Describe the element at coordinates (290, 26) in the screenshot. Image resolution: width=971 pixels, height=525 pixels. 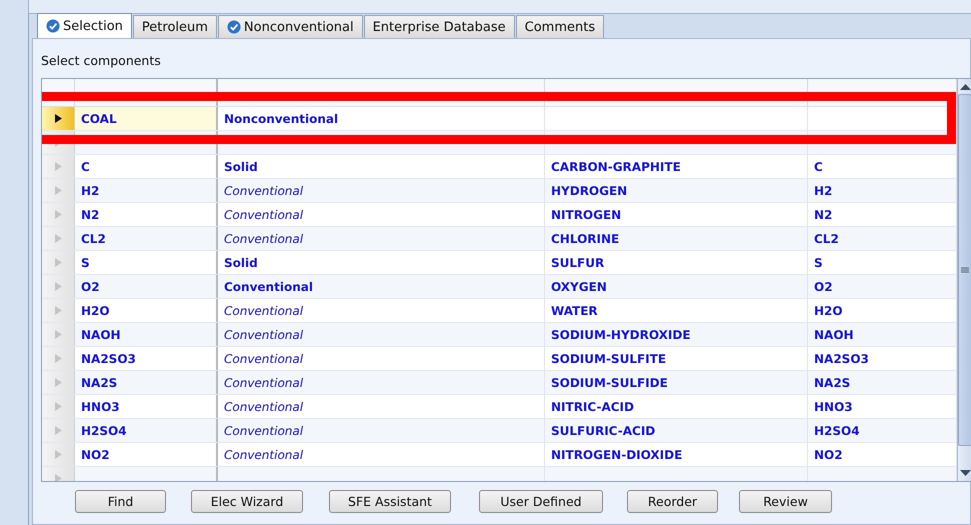
I see `tab: Nonconventional` at that location.